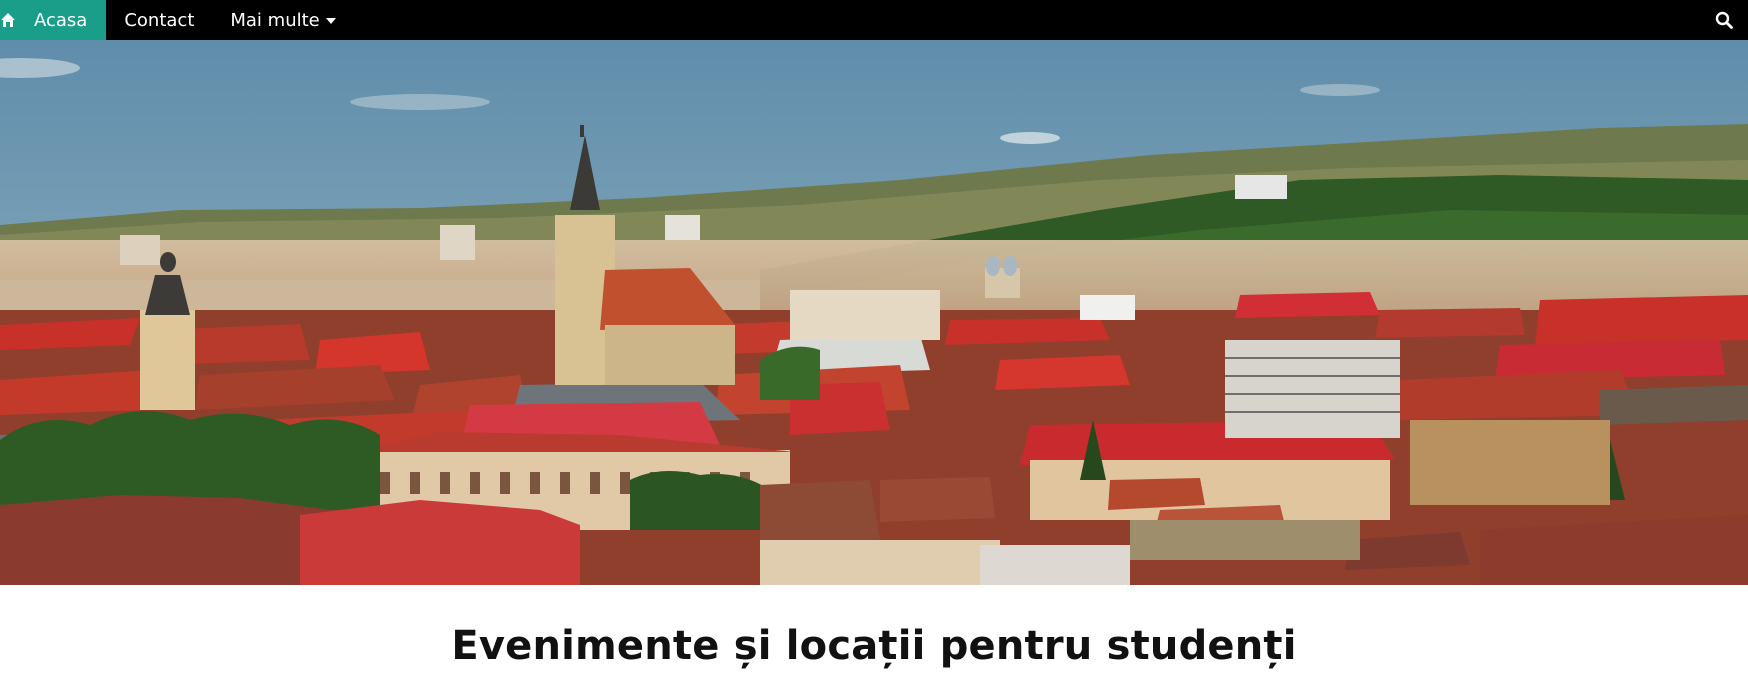  Describe the element at coordinates (874, 646) in the screenshot. I see `page-title: Evenimente și locații pentru studenți` at that location.